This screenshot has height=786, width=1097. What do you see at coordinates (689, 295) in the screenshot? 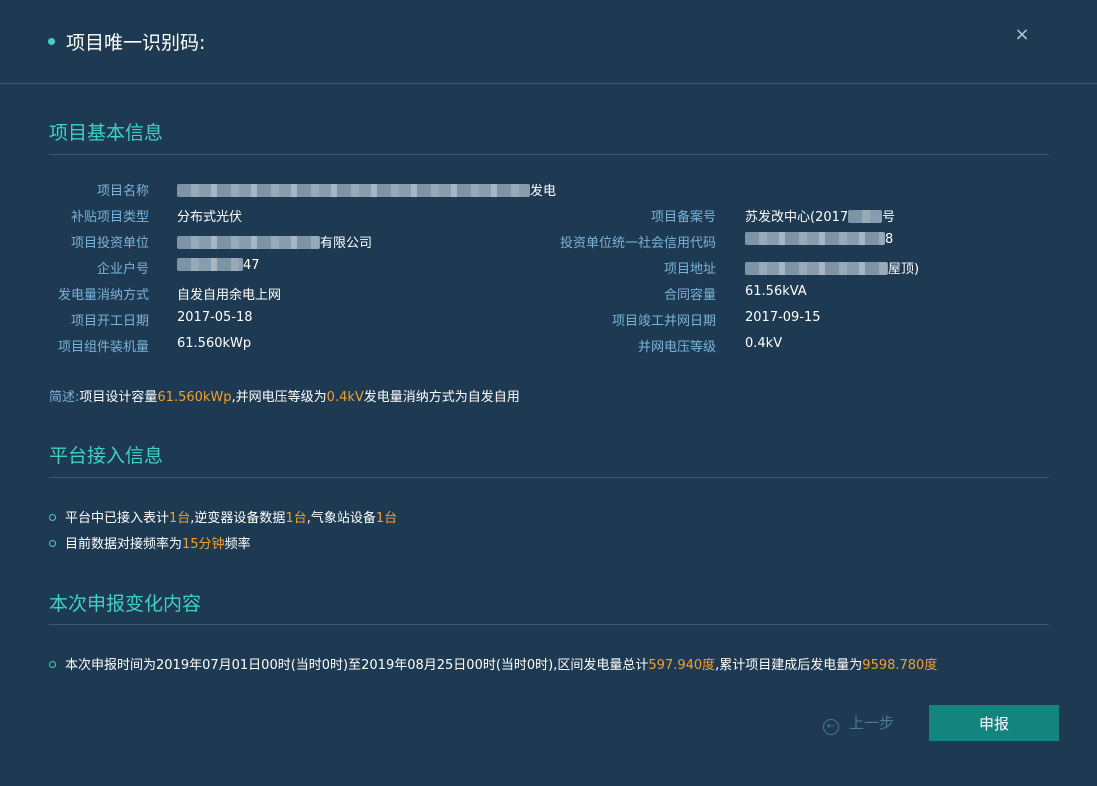
I see `label-contract-capacity: 合同容量` at bounding box center [689, 295].